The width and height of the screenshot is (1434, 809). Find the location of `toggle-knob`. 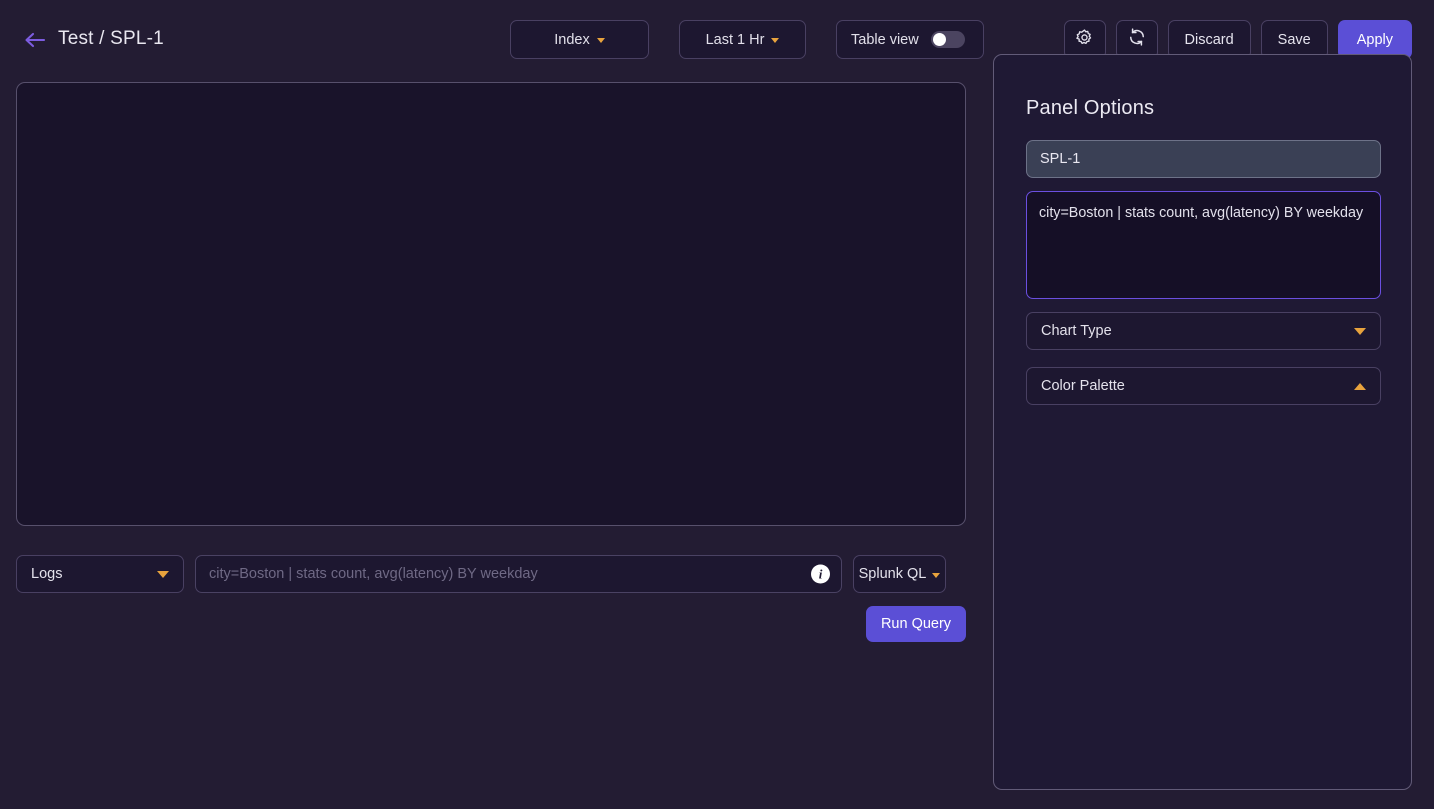

toggle-knob is located at coordinates (939, 39).